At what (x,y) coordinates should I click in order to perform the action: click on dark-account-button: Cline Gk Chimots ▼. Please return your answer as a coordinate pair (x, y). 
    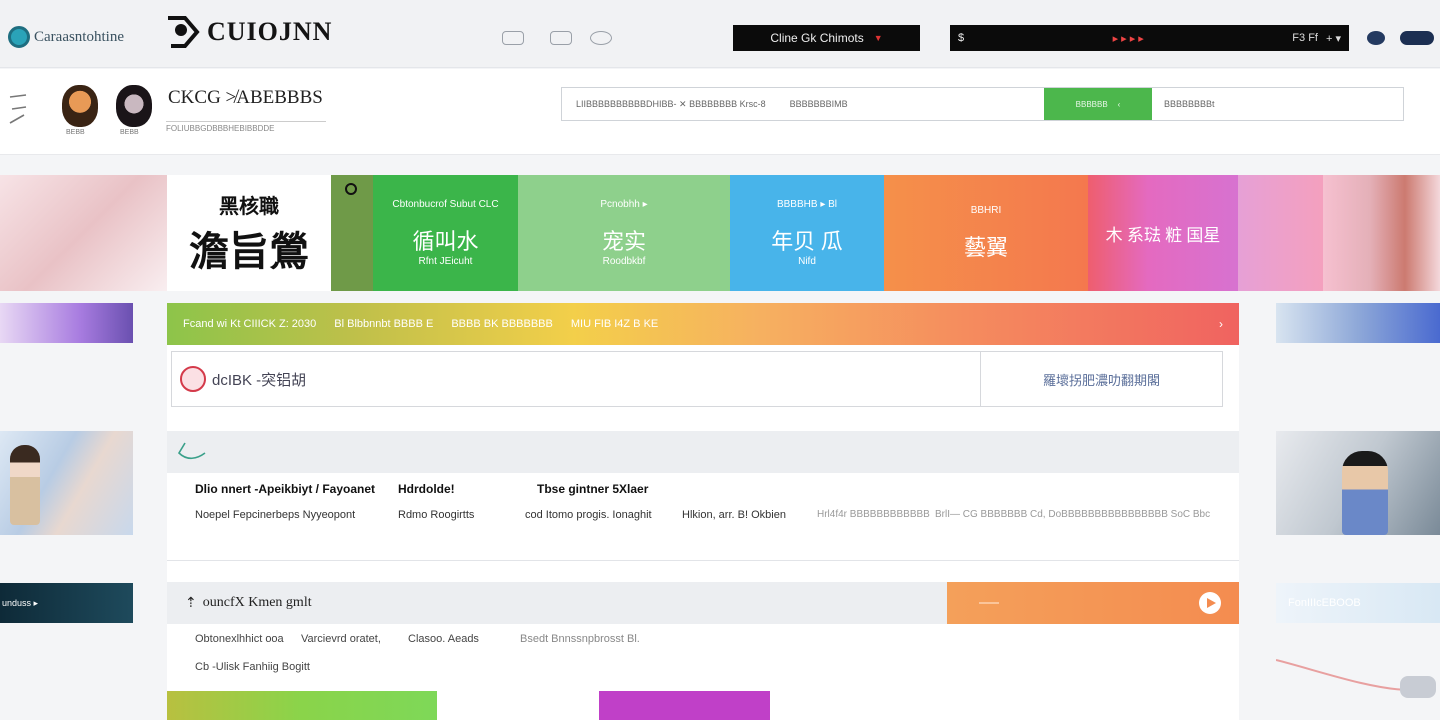
    Looking at the image, I should click on (826, 38).